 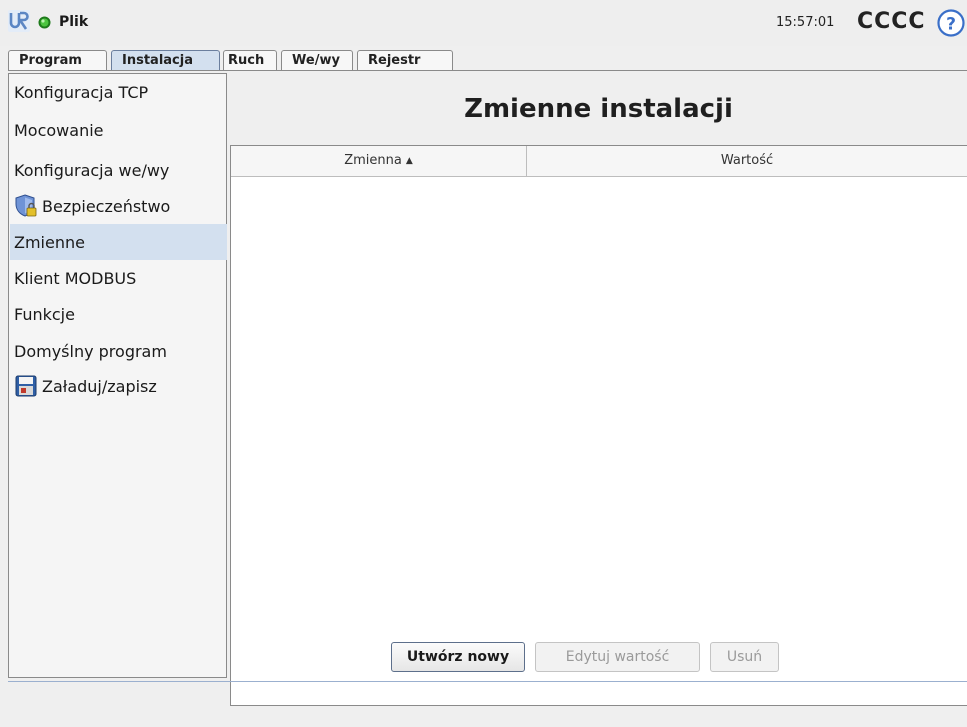 What do you see at coordinates (373, 160) in the screenshot?
I see `column-header-label: Zmienna` at bounding box center [373, 160].